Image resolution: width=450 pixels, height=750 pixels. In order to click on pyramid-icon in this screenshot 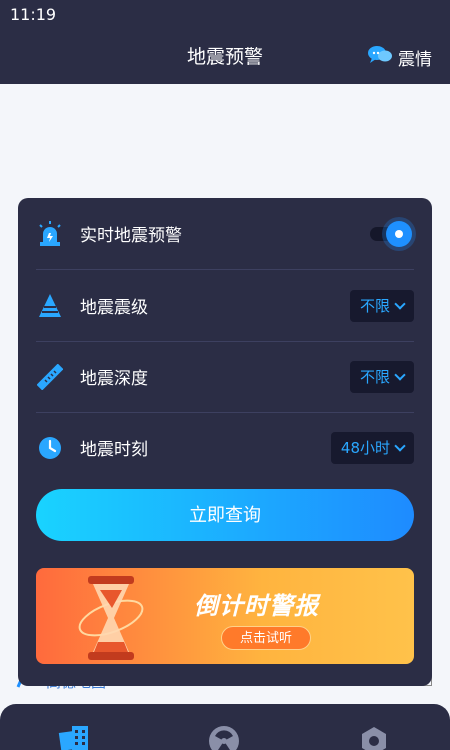, I will do `click(50, 306)`.